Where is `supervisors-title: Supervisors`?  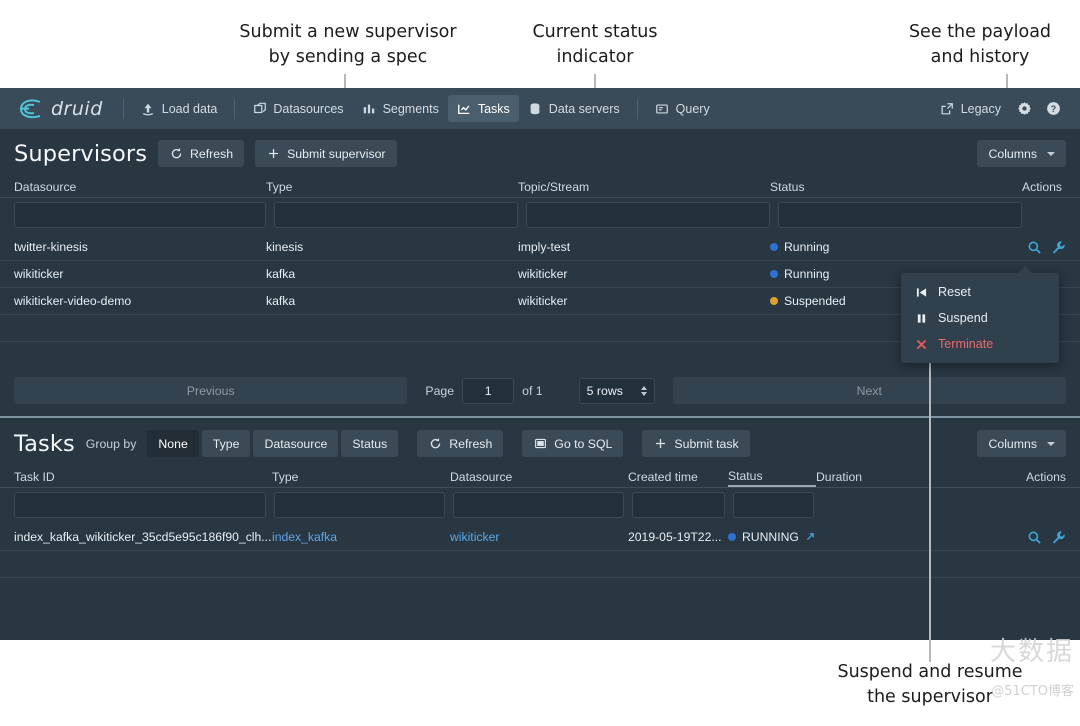
supervisors-title: Supervisors is located at coordinates (81, 153).